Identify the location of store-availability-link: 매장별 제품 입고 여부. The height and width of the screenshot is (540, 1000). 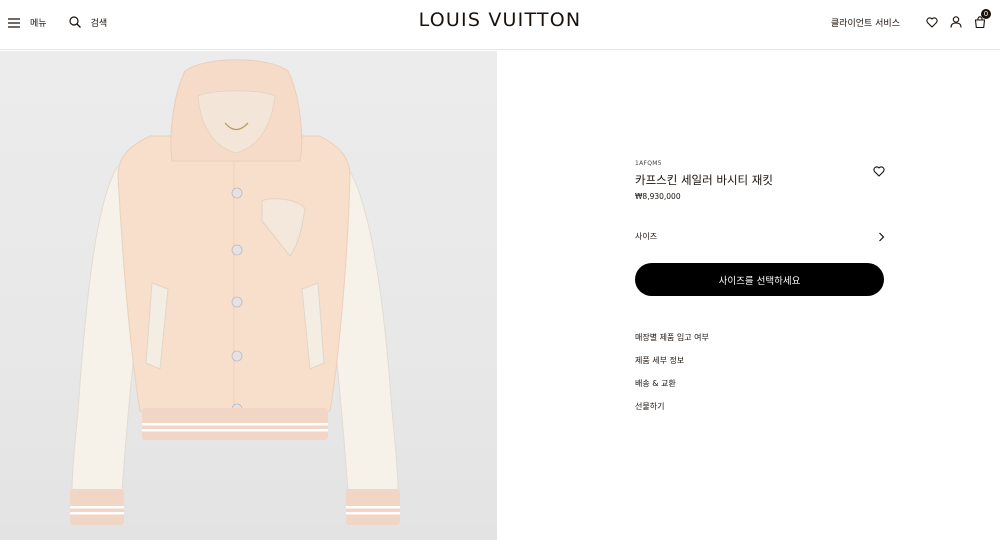
(760, 343).